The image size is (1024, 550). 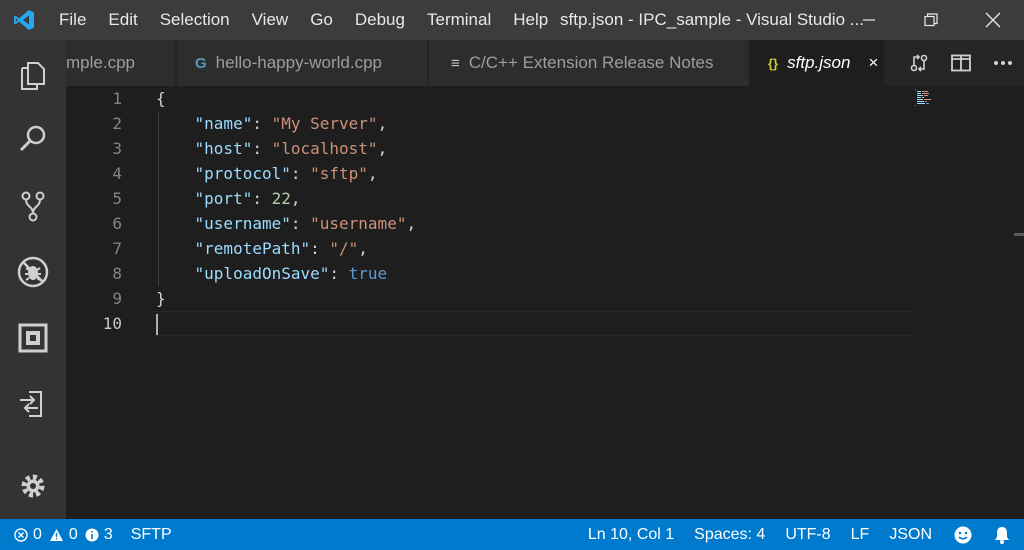 I want to click on file-encoding: UTF-8, so click(x=807, y=534).